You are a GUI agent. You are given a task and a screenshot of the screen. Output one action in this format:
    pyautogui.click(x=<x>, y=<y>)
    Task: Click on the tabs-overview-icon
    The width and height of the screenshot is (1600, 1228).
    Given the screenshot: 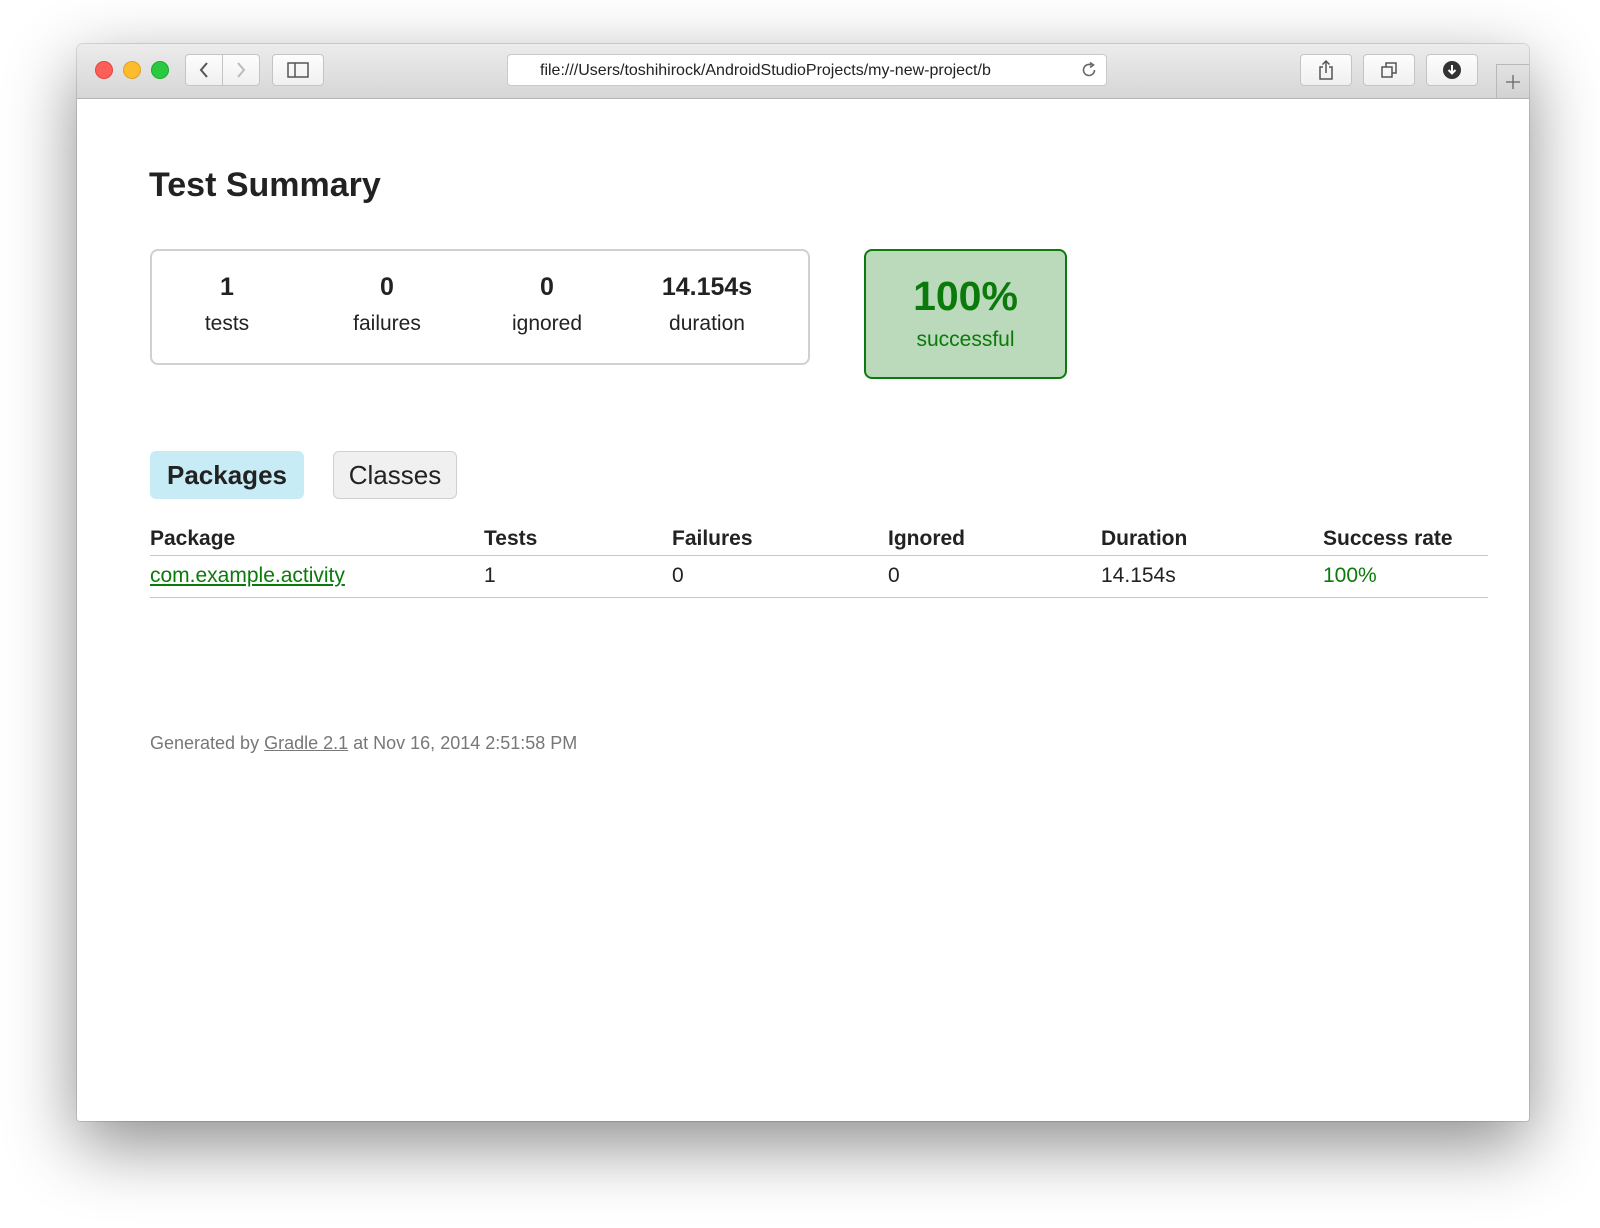 What is the action you would take?
    pyautogui.click(x=1389, y=70)
    